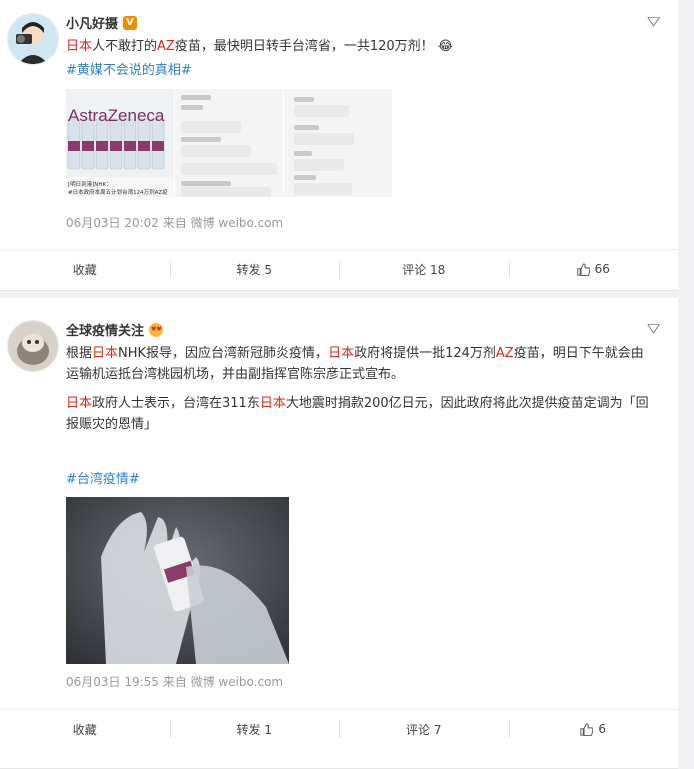 The height and width of the screenshot is (769, 694). What do you see at coordinates (366, 70) in the screenshot?
I see `hashtag-link: #黄媒不会说的真相#` at bounding box center [366, 70].